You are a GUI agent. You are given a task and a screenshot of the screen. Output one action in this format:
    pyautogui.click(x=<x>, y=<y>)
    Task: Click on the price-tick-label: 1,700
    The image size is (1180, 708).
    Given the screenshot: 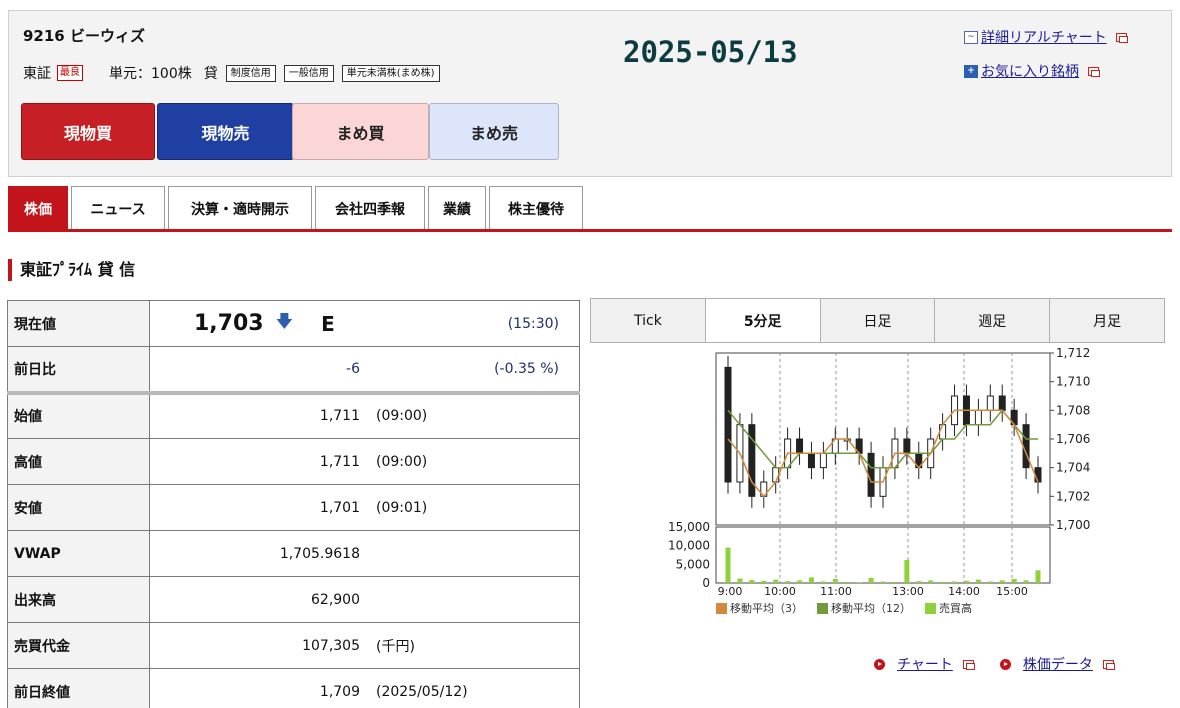 What is the action you would take?
    pyautogui.click(x=1073, y=525)
    